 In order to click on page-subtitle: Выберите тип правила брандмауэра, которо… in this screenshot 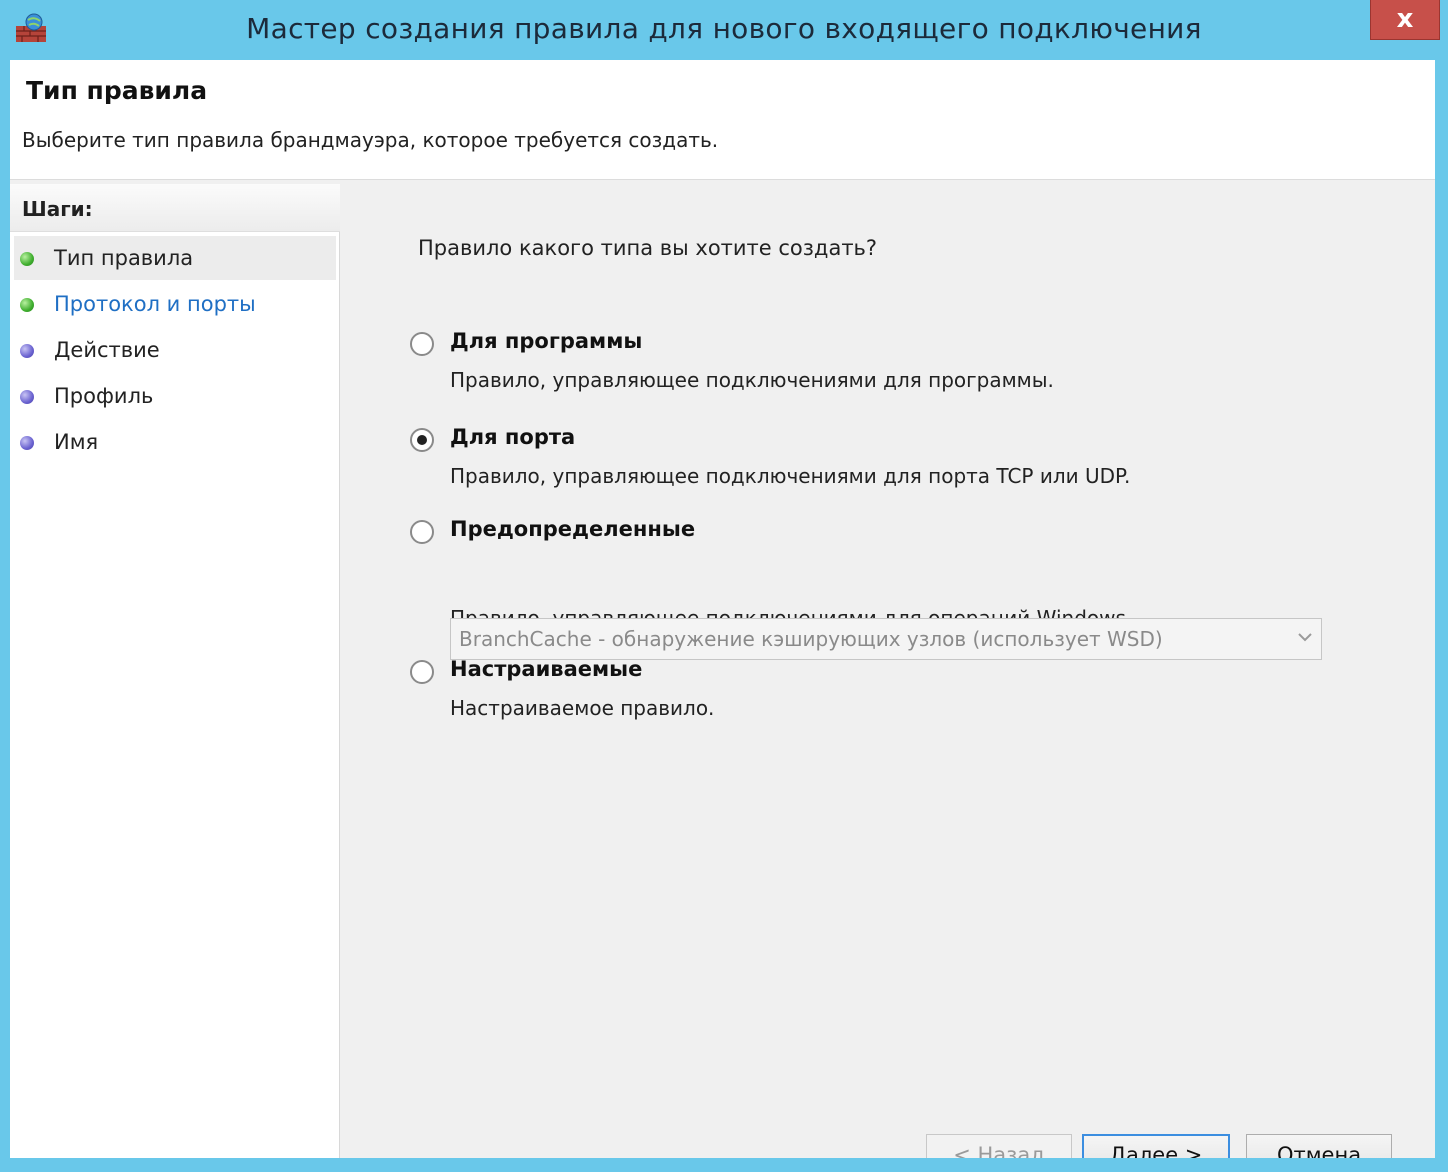, I will do `click(370, 140)`.